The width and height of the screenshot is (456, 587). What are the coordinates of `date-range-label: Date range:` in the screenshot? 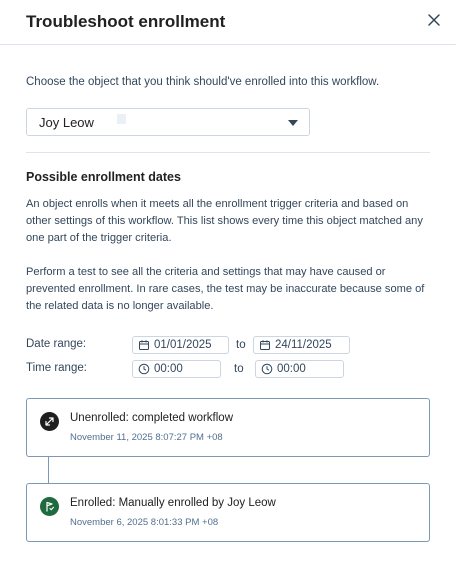 It's located at (56, 344).